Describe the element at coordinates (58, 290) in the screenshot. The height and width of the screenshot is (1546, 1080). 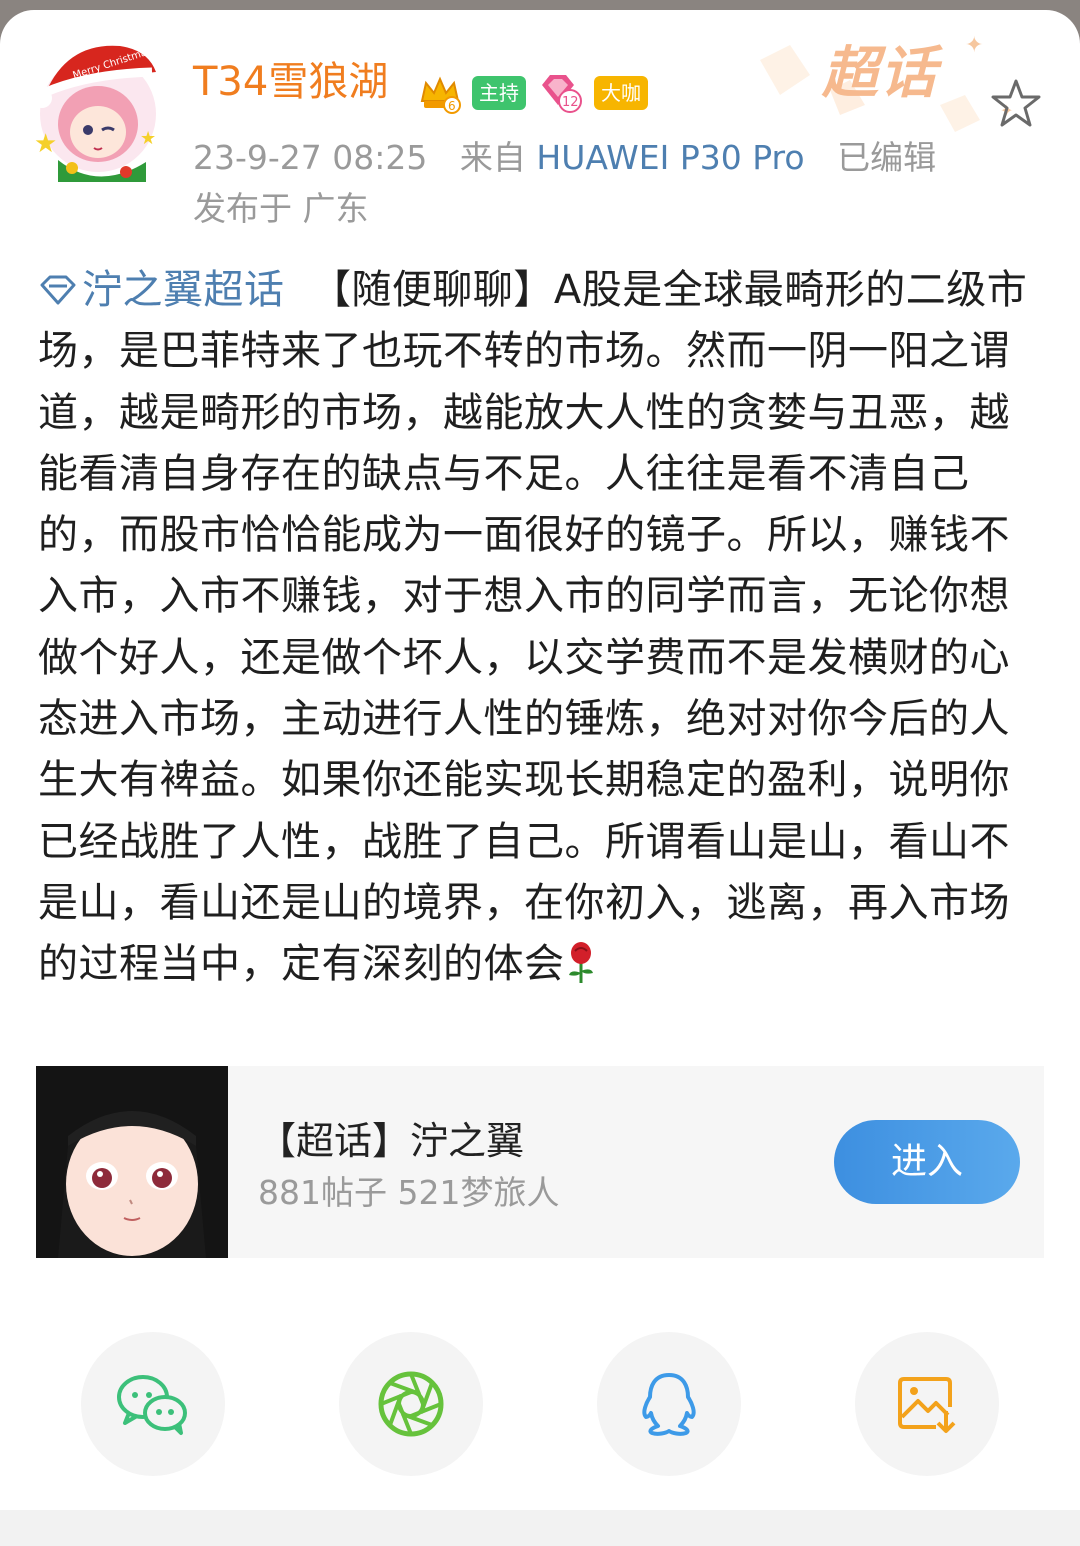
I see `supertopic-diamond-icon` at that location.